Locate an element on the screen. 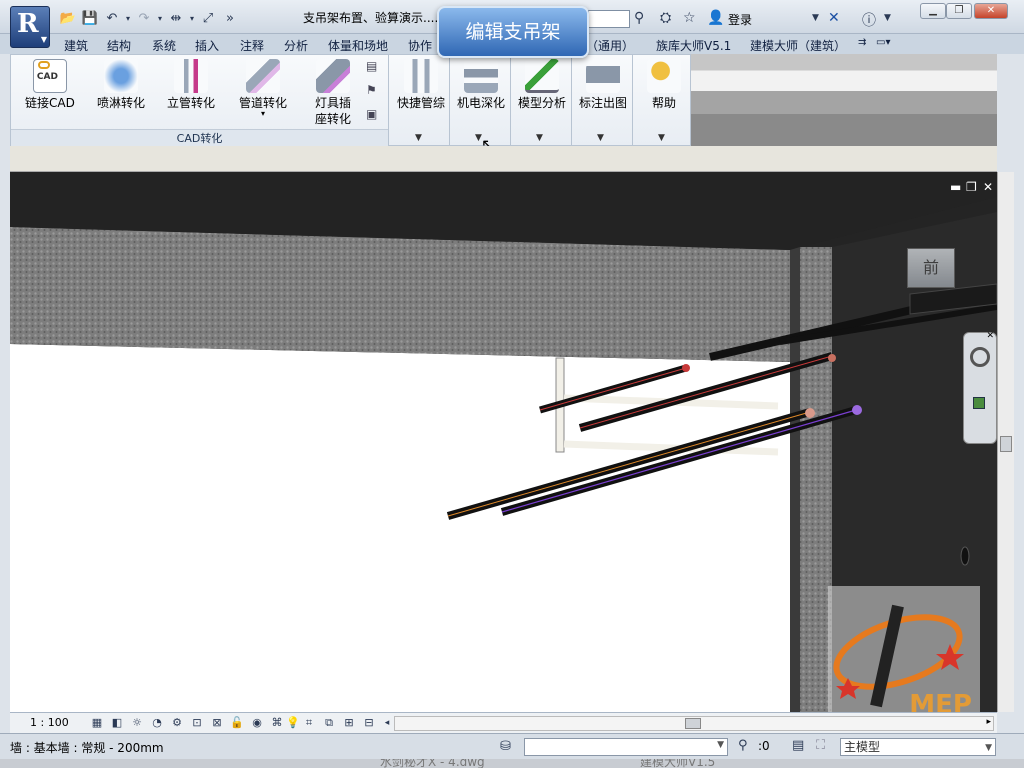  tab-analyze: 分析 is located at coordinates (296, 45).